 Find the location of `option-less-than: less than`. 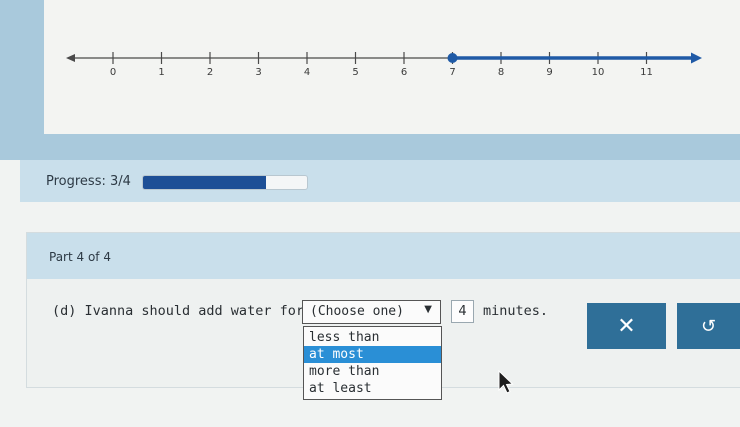

option-less-than: less than is located at coordinates (372, 337).